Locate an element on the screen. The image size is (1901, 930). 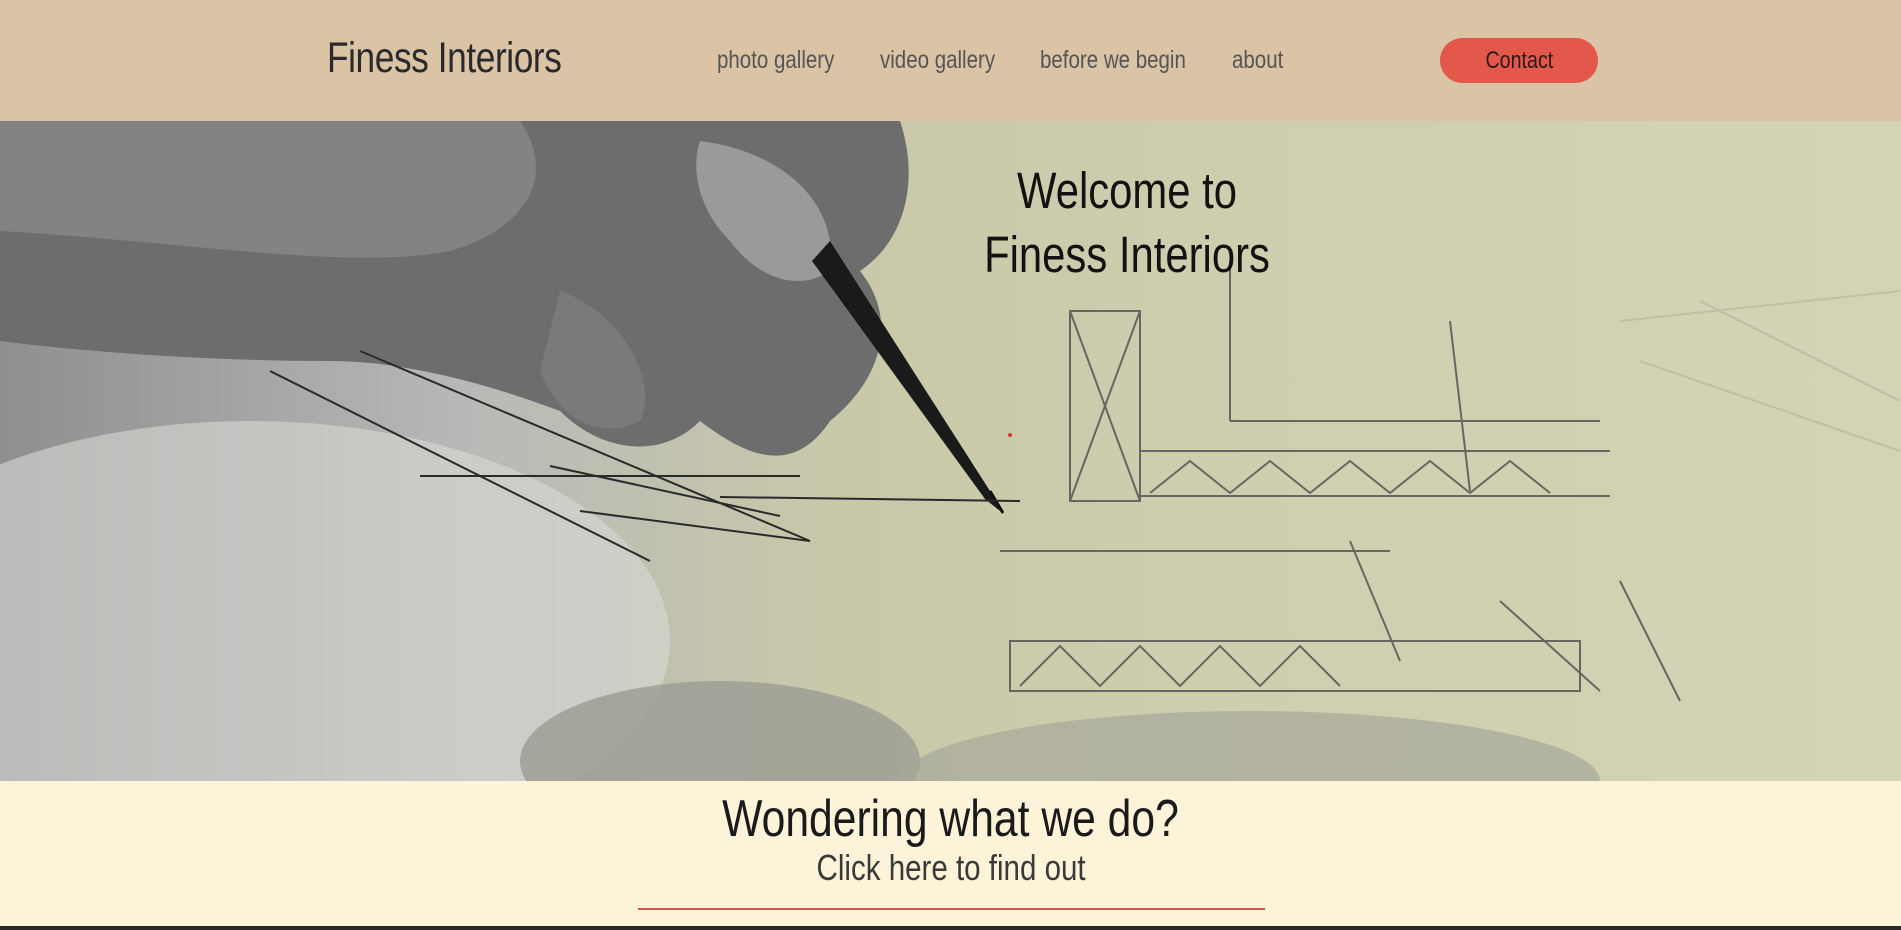
contact-button: Contact is located at coordinates (1519, 60).